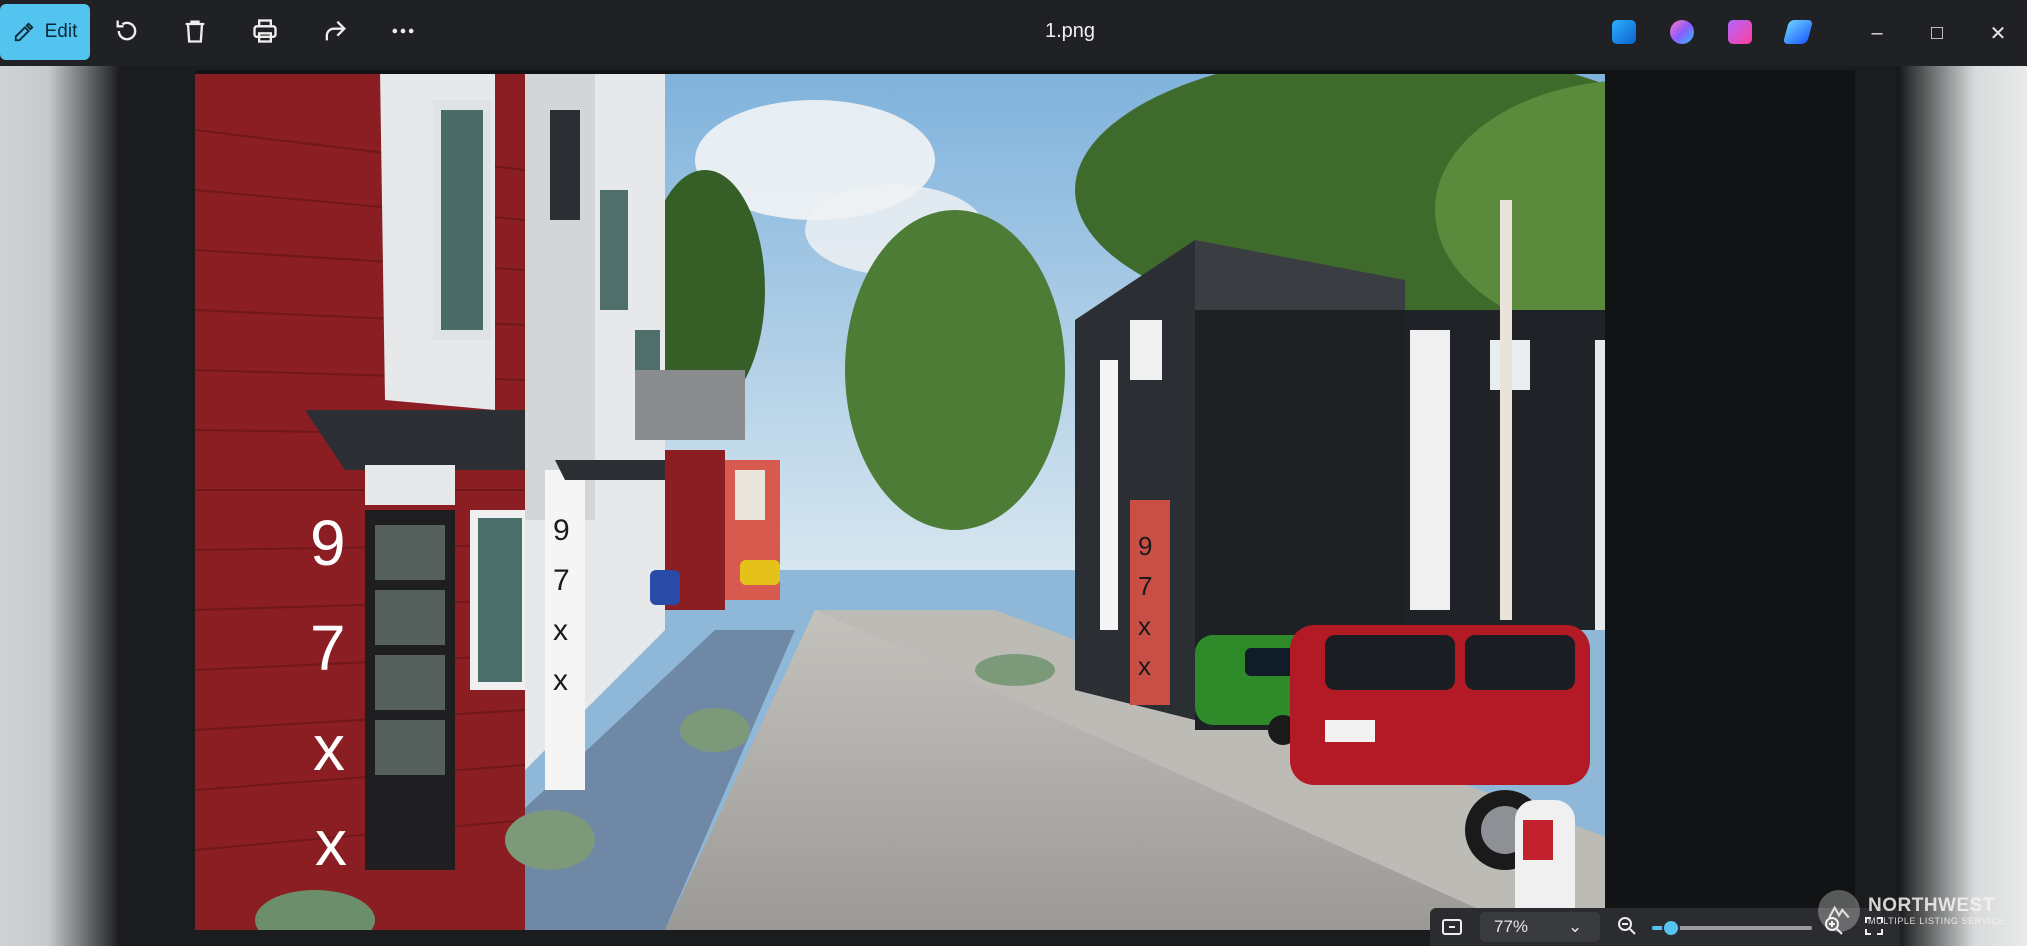 Image resolution: width=2027 pixels, height=946 pixels. What do you see at coordinates (1998, 33) in the screenshot?
I see `close-icon: ✕` at bounding box center [1998, 33].